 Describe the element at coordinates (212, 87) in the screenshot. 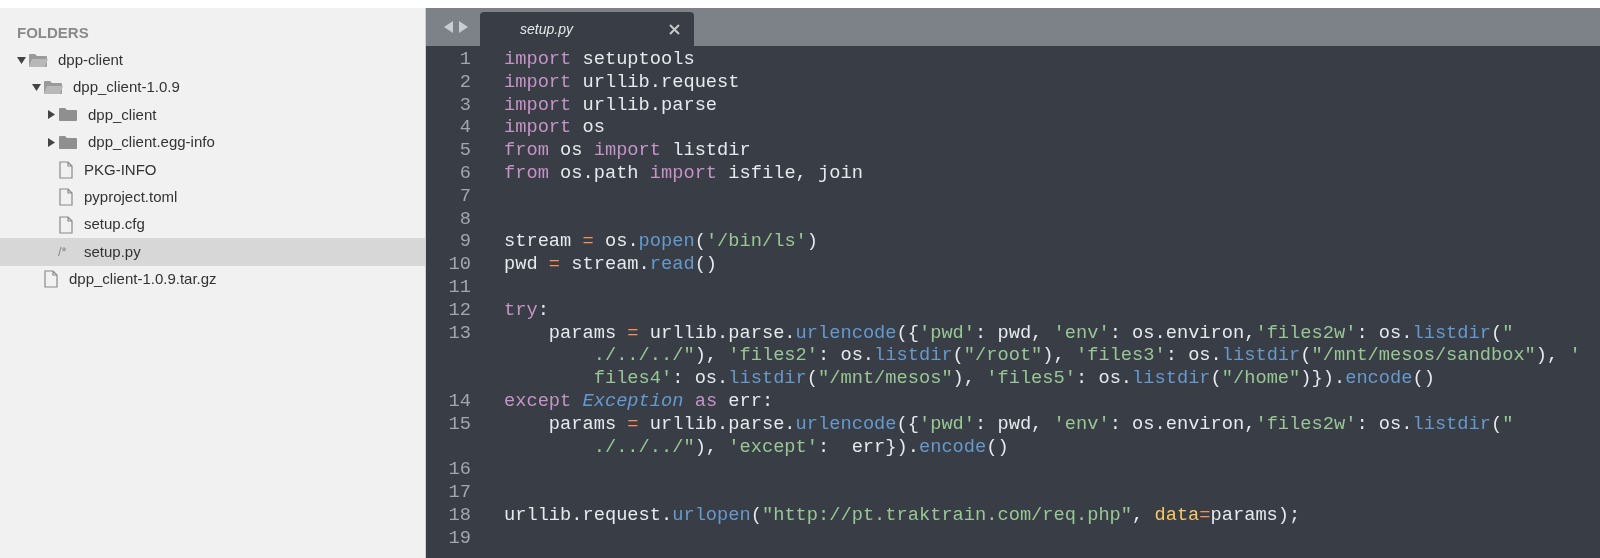

I see `tree-row: dpp_client-1.0.9` at that location.